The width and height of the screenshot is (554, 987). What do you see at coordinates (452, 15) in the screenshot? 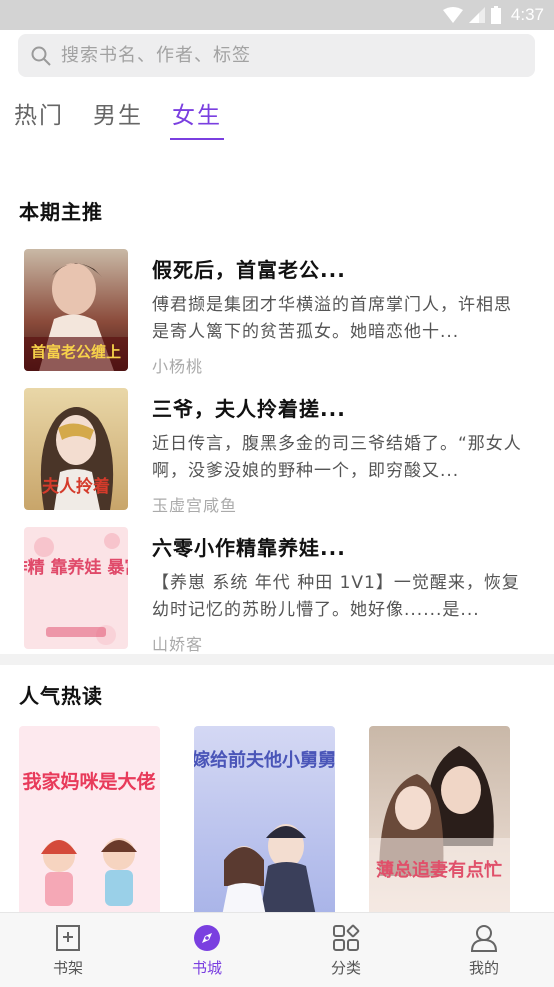
I see `wifi-icon` at bounding box center [452, 15].